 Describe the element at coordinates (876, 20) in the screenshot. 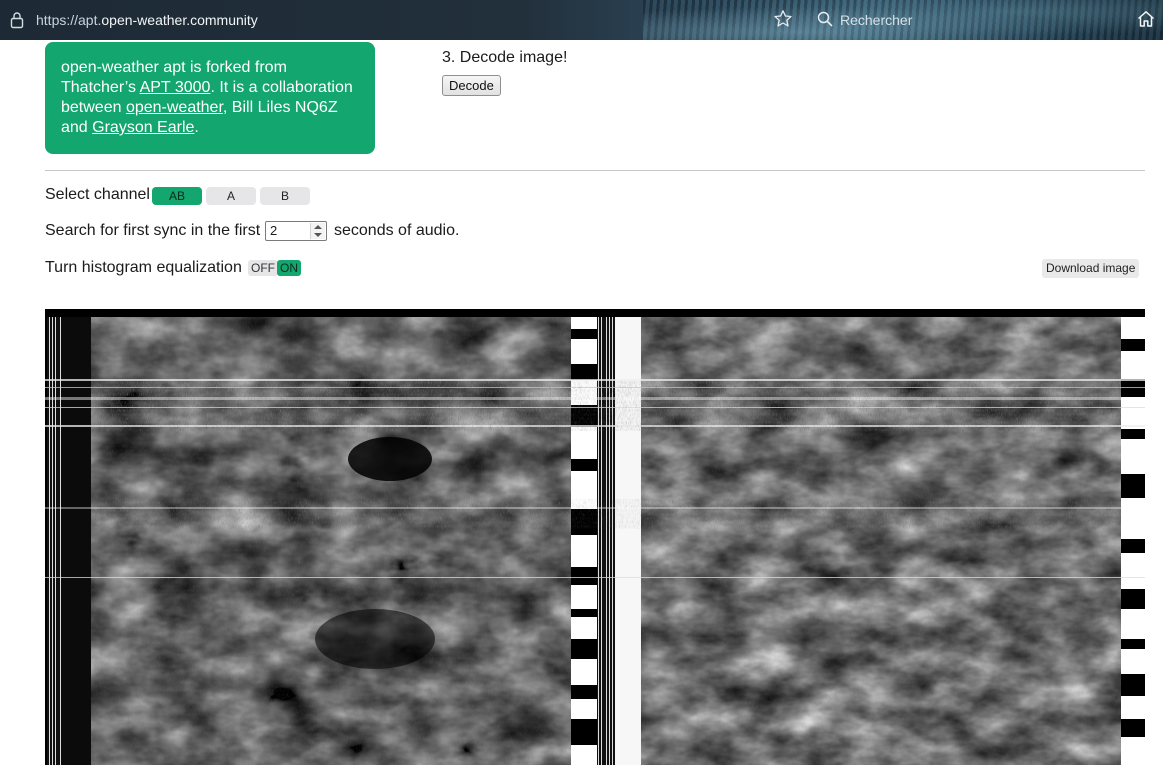

I see `search-box: Rechercher` at that location.